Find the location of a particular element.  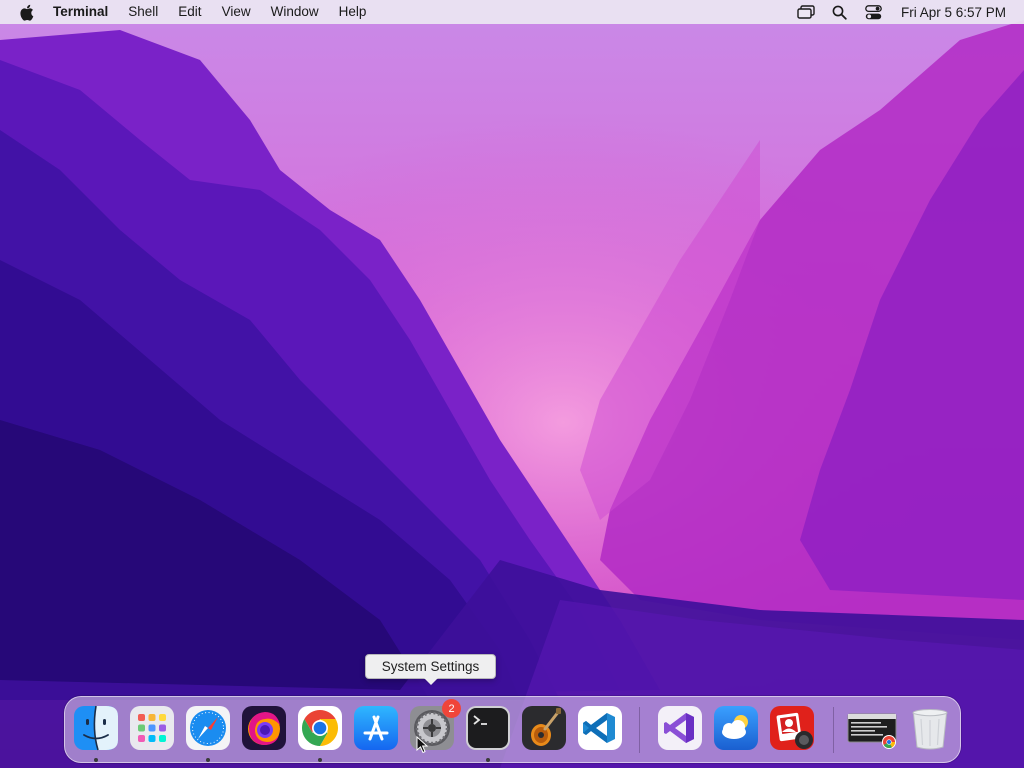

dock-item-visual-studio is located at coordinates (680, 728).